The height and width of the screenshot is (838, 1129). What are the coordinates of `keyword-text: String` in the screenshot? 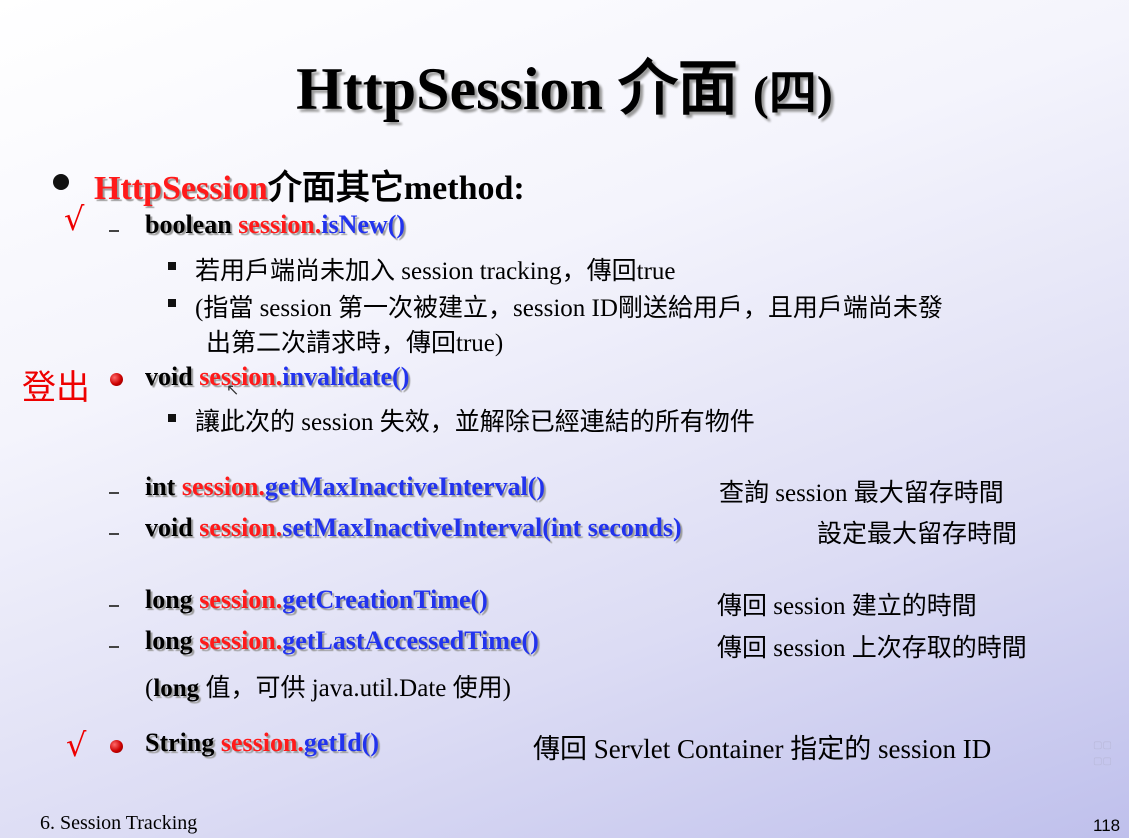 It's located at (183, 742).